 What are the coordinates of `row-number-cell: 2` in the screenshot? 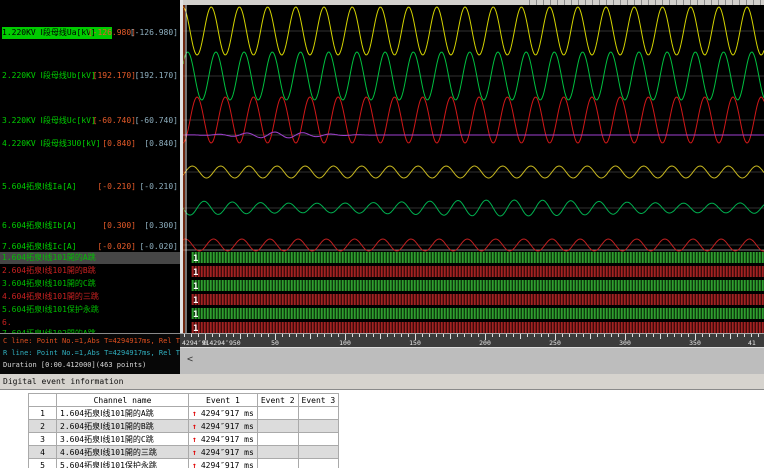 It's located at (42, 426).